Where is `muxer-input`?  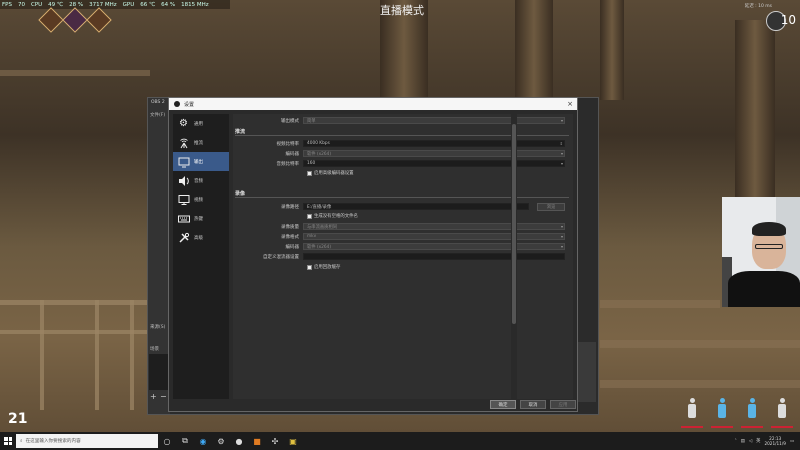 muxer-input is located at coordinates (434, 256).